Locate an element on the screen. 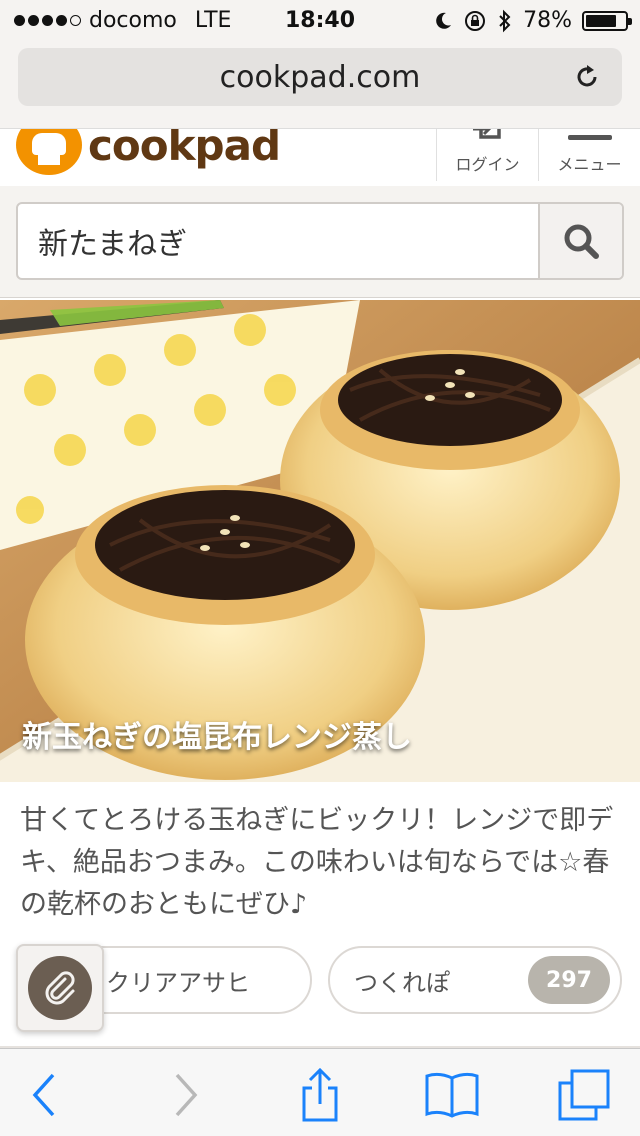 This screenshot has width=640, height=1136. login-label: ログイン is located at coordinates (487, 164).